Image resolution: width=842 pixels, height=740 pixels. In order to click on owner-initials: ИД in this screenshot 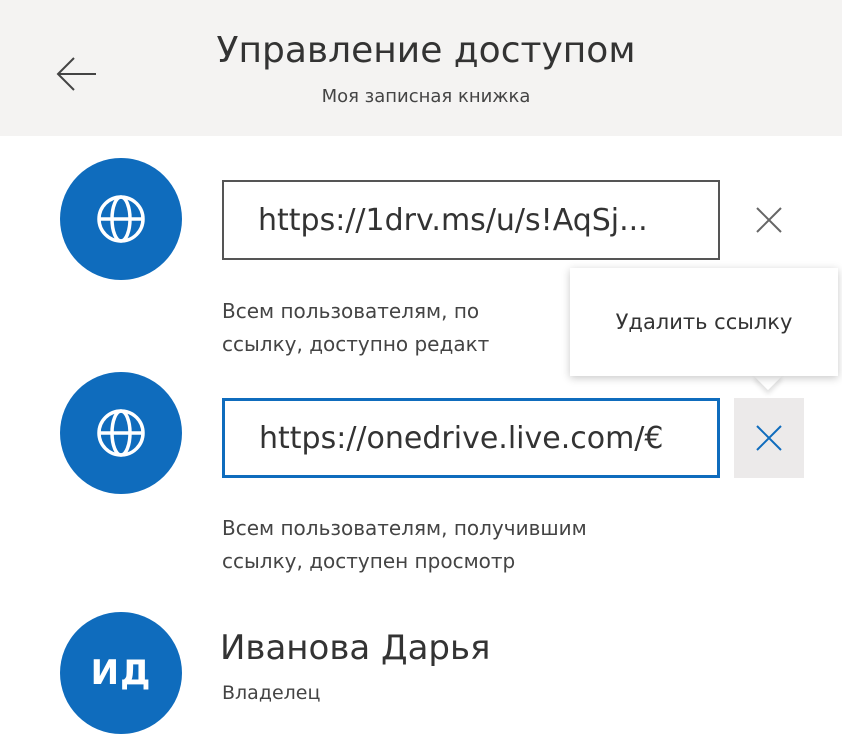, I will do `click(121, 673)`.